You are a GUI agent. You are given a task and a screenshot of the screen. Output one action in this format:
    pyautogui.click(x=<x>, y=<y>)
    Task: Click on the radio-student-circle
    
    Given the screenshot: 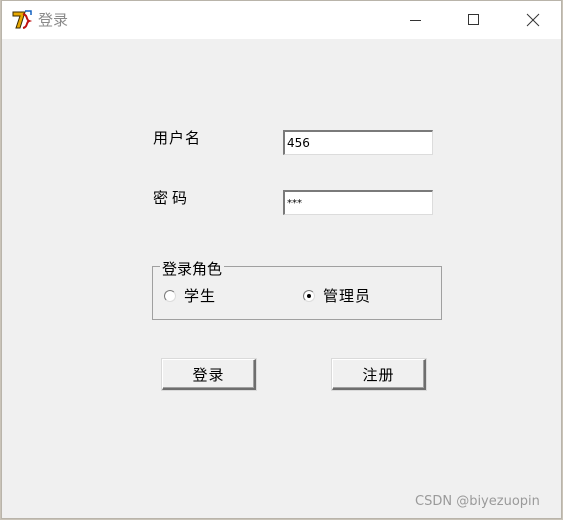 What is the action you would take?
    pyautogui.click(x=170, y=296)
    